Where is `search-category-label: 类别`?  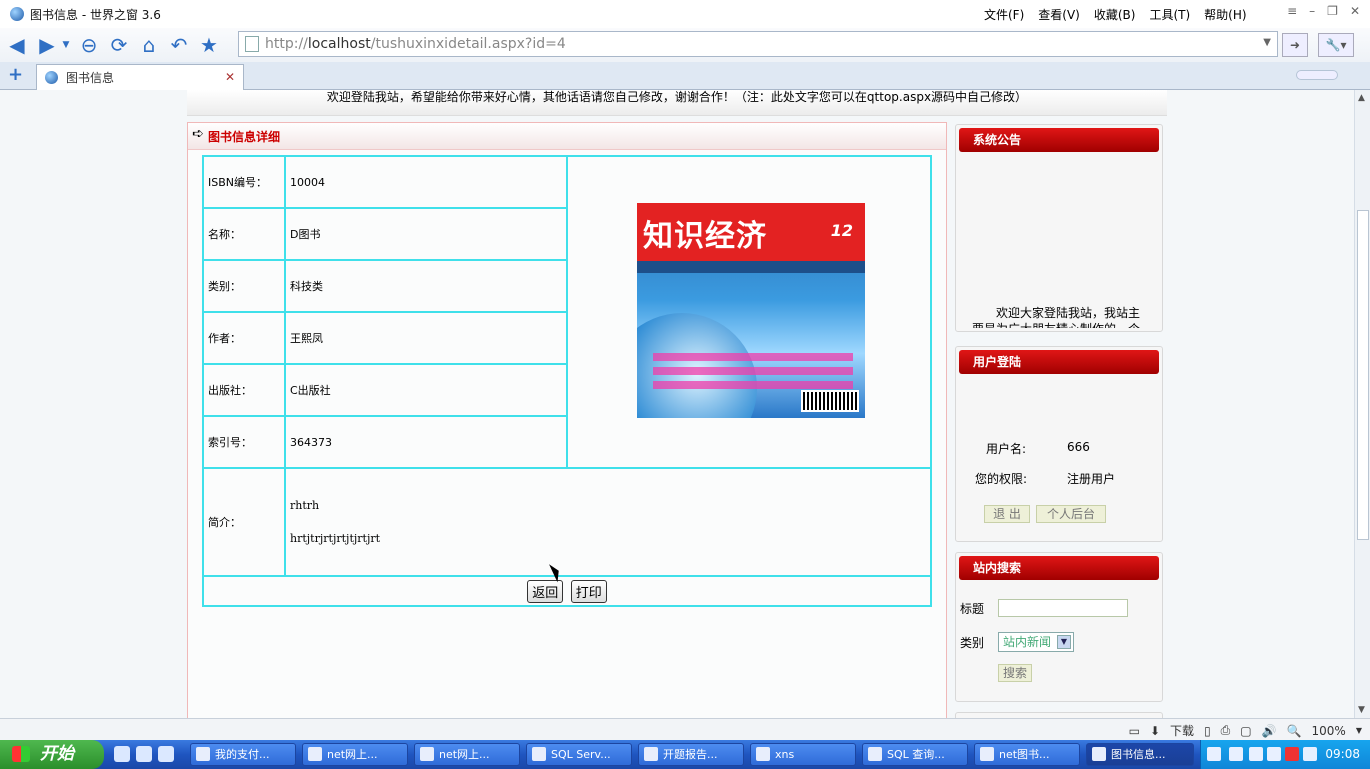
search-category-label: 类别 is located at coordinates (972, 643).